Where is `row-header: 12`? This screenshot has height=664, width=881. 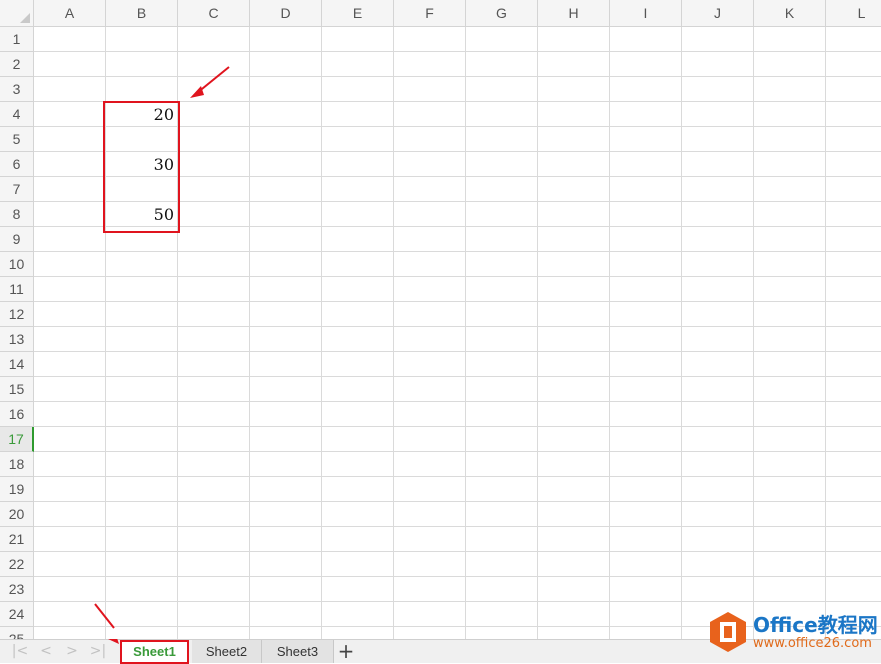
row-header: 12 is located at coordinates (17, 314).